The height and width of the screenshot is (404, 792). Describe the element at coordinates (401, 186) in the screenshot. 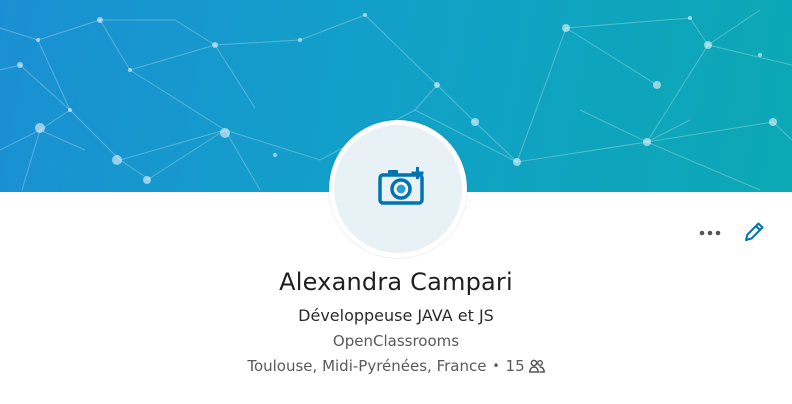

I see `camera-add-icon` at that location.